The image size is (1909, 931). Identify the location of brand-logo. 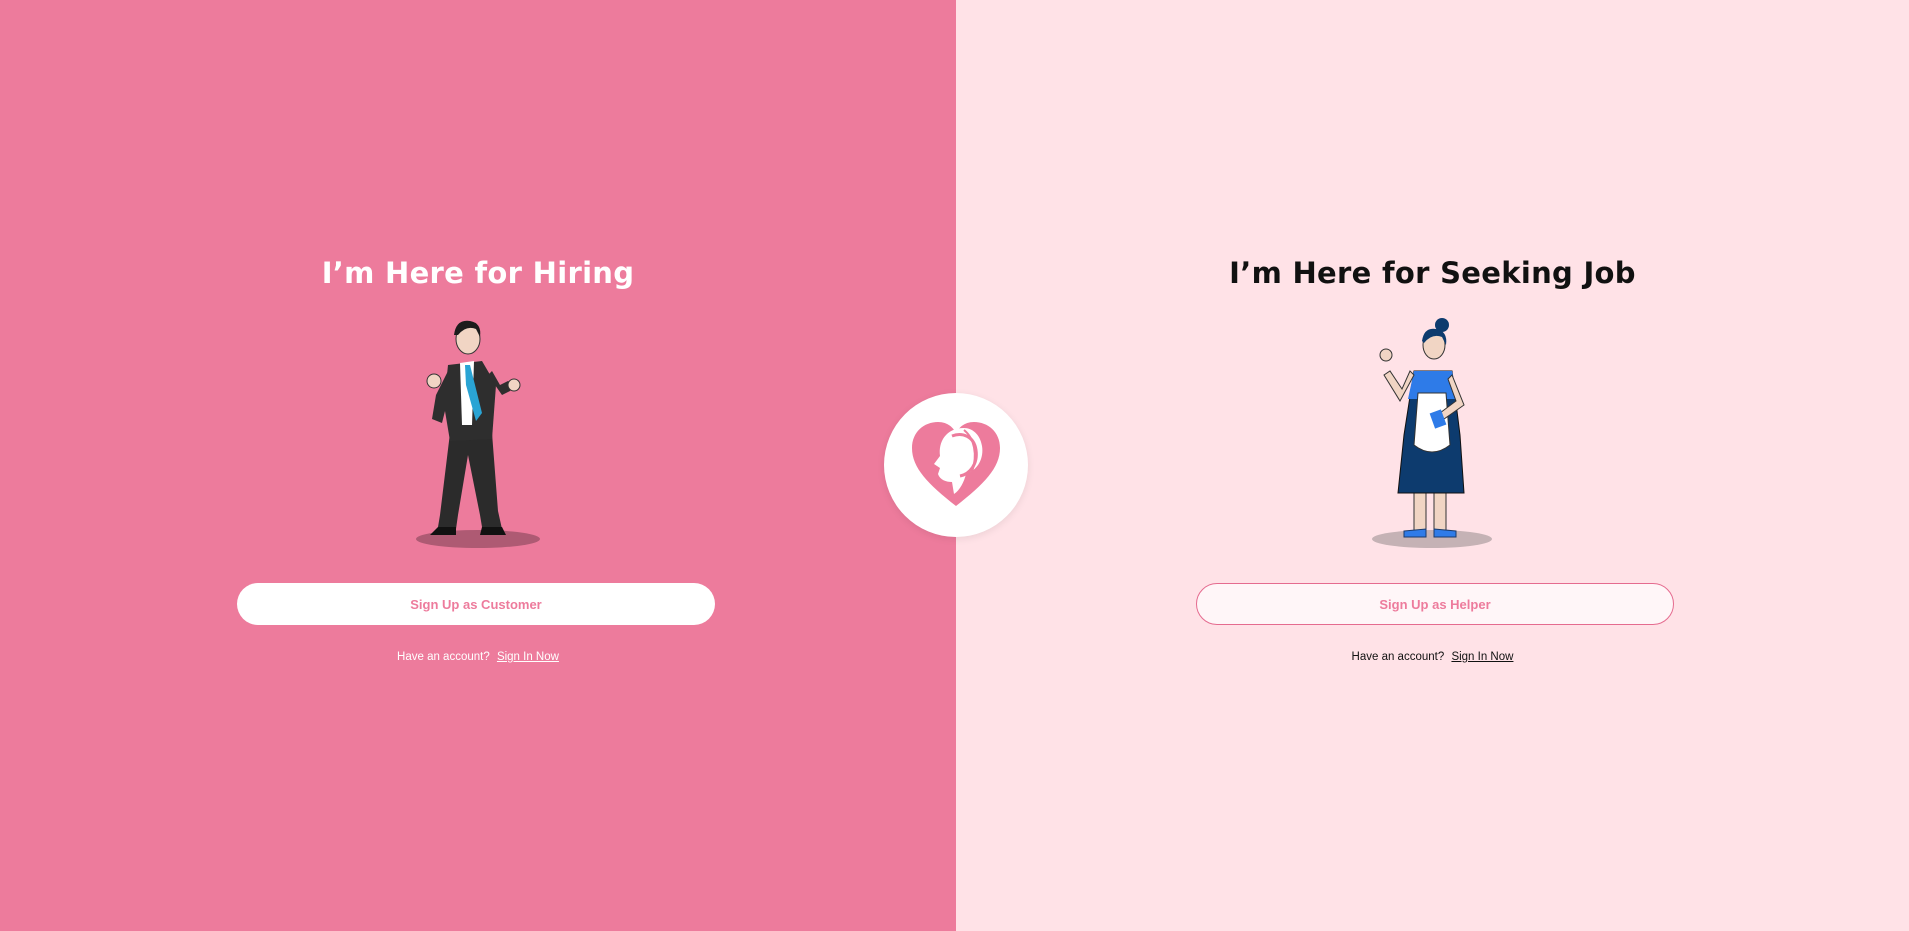
(956, 465).